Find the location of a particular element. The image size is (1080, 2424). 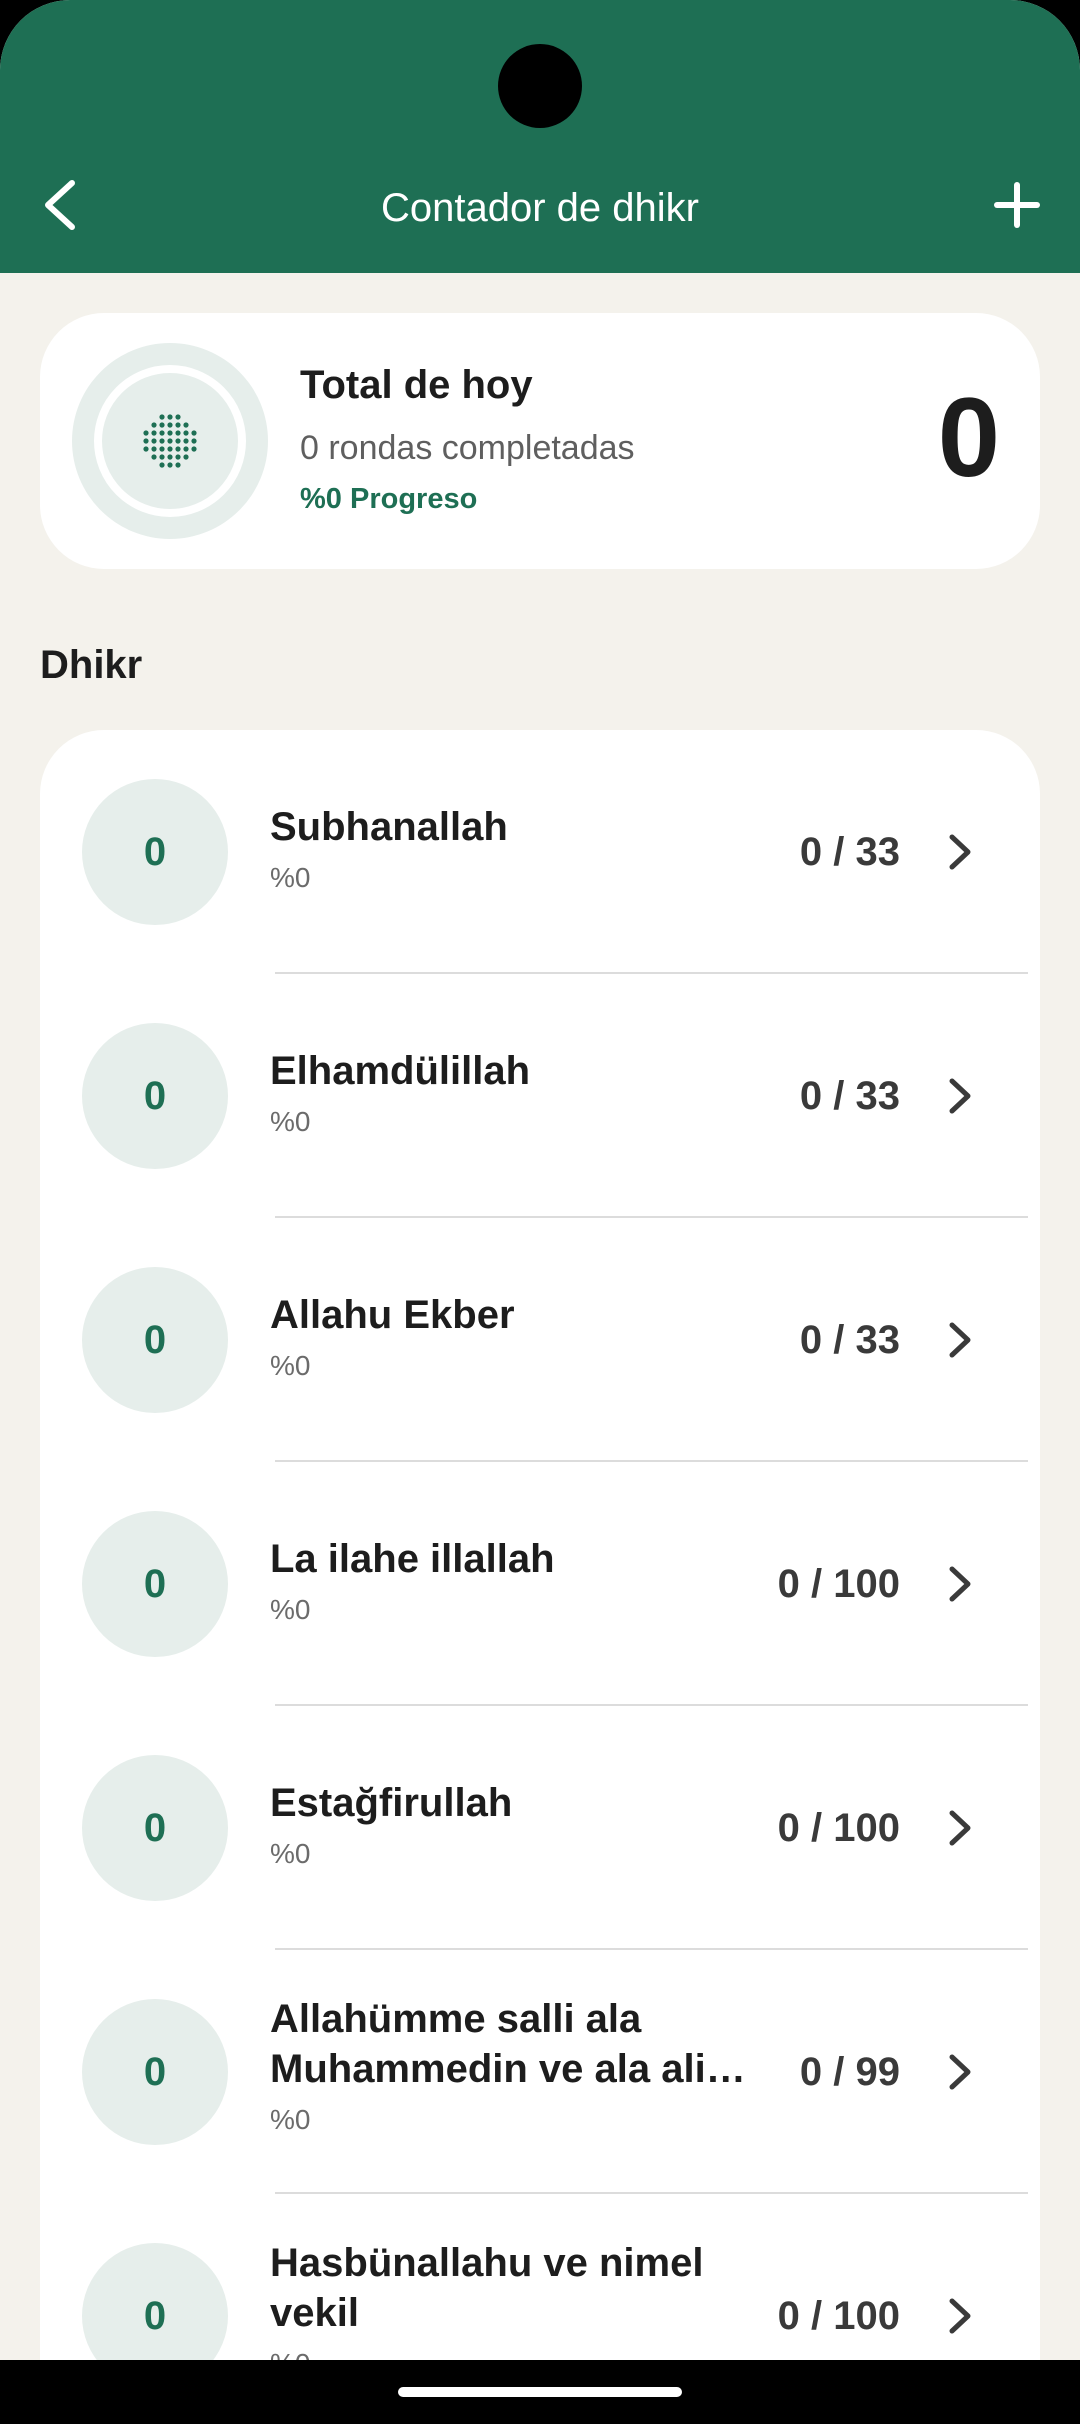

home-indicator is located at coordinates (540, 2392).